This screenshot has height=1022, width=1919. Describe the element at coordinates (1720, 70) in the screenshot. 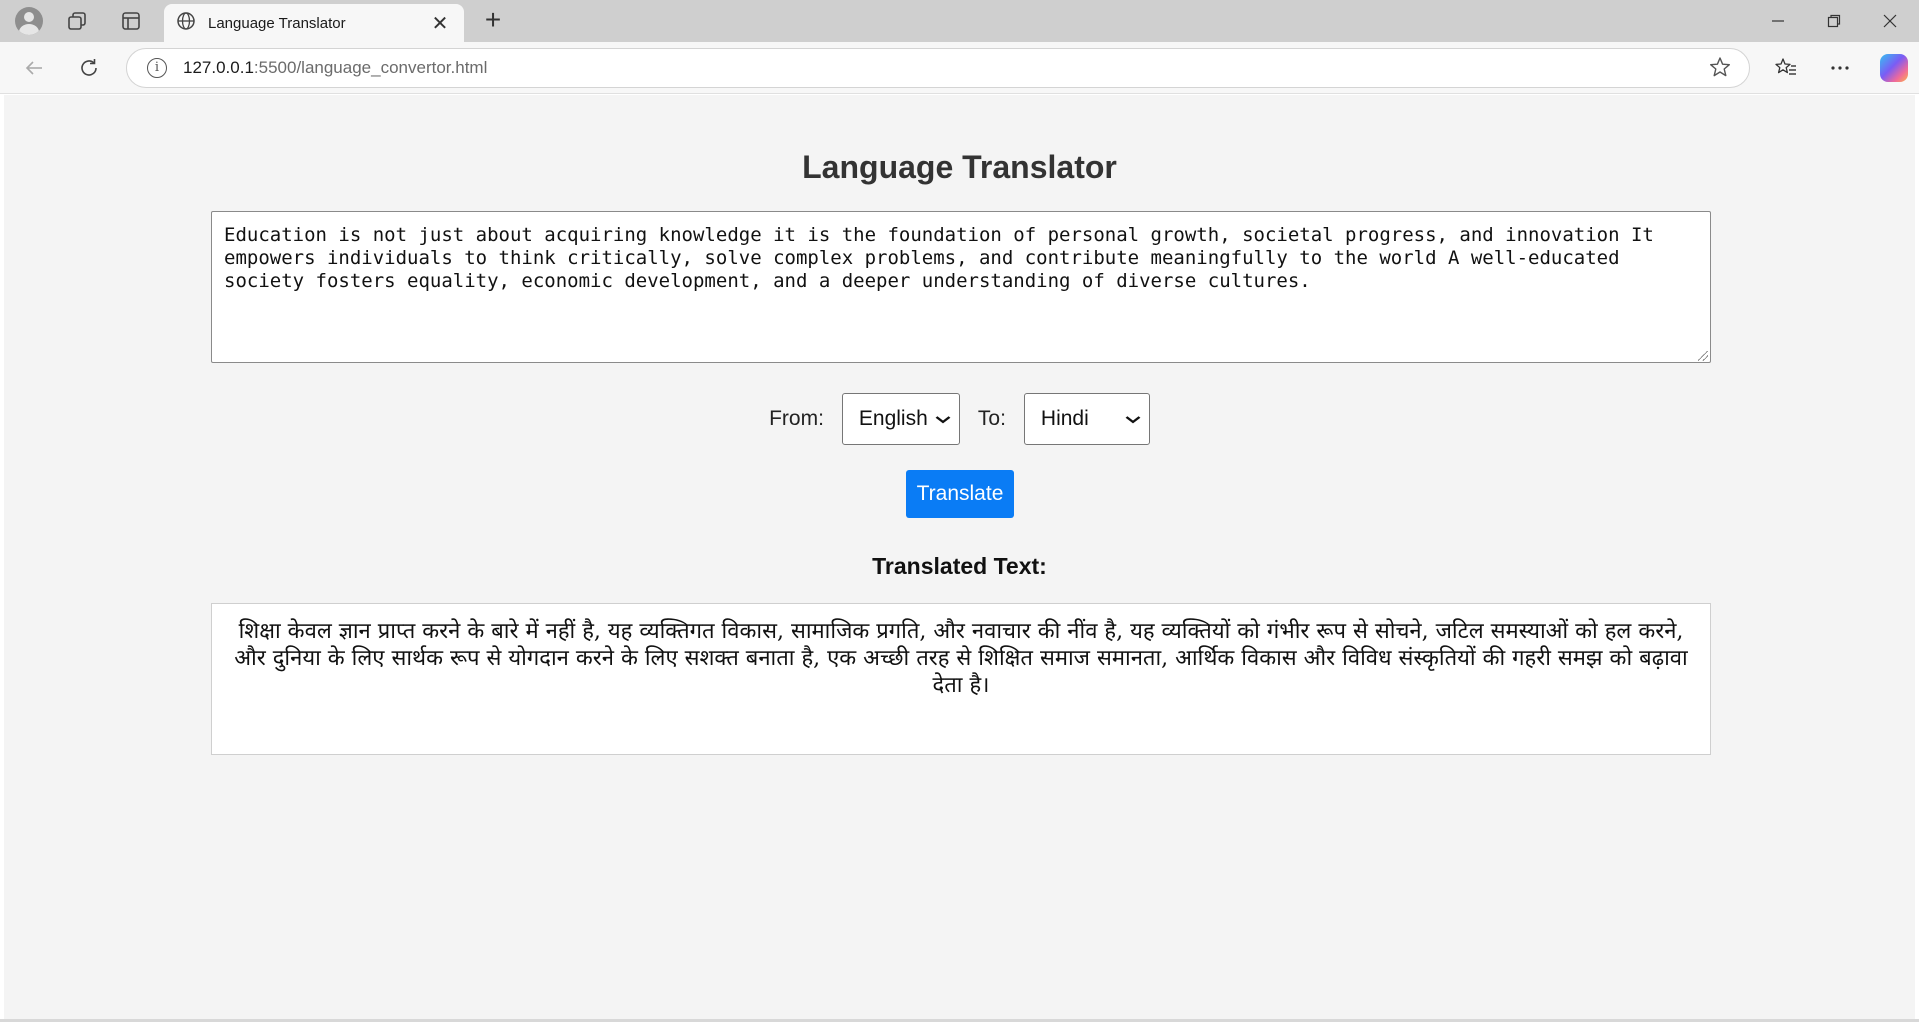

I see `favorite-star-icon` at that location.